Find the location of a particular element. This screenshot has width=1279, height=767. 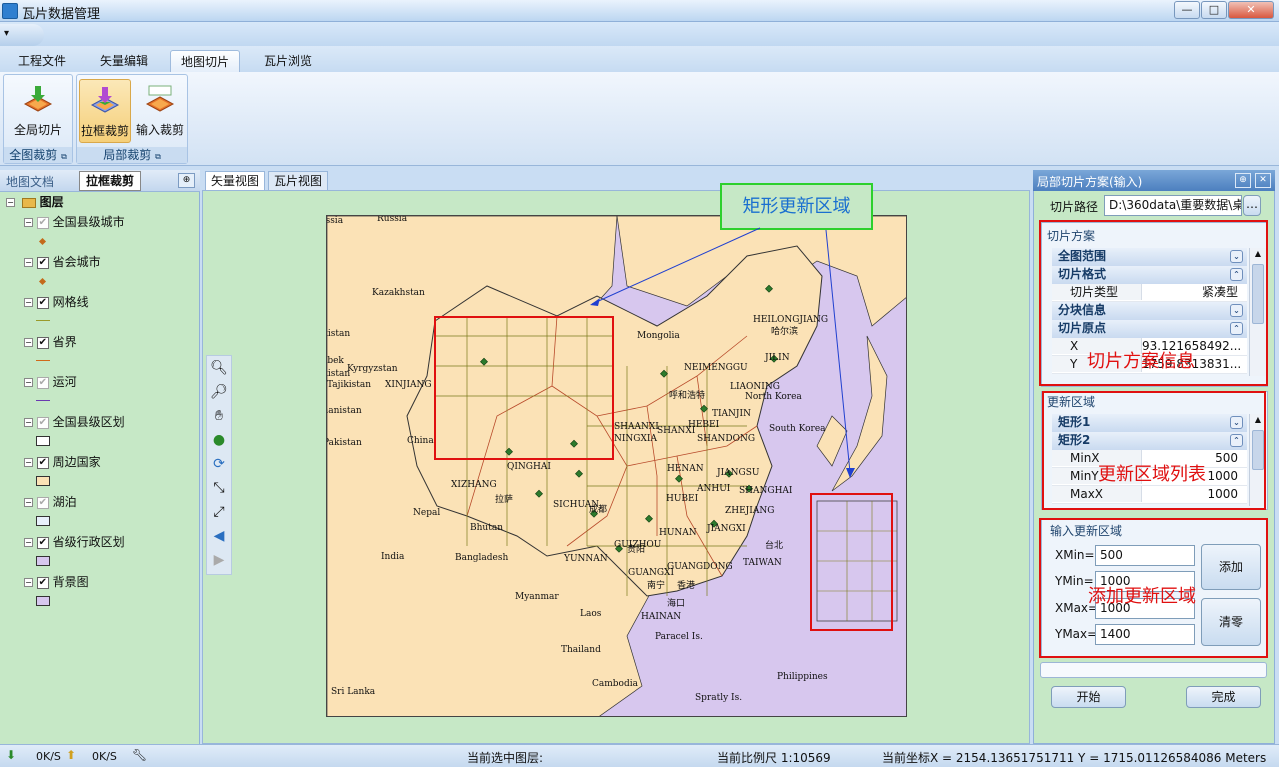

map-label-afghanistan: Afghanistan is located at coordinates (344, 411).